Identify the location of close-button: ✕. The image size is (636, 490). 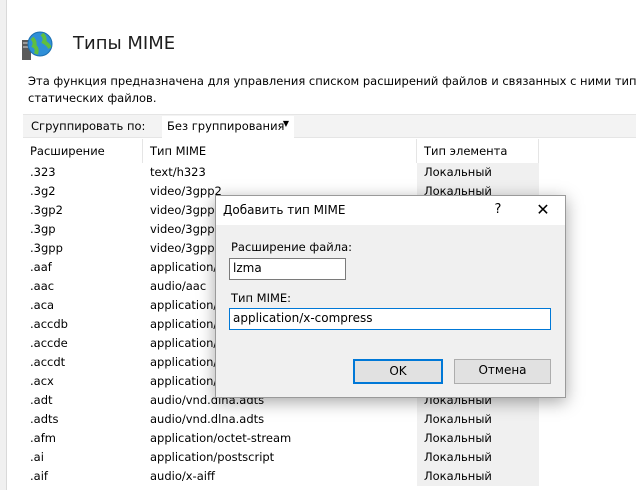
(543, 210).